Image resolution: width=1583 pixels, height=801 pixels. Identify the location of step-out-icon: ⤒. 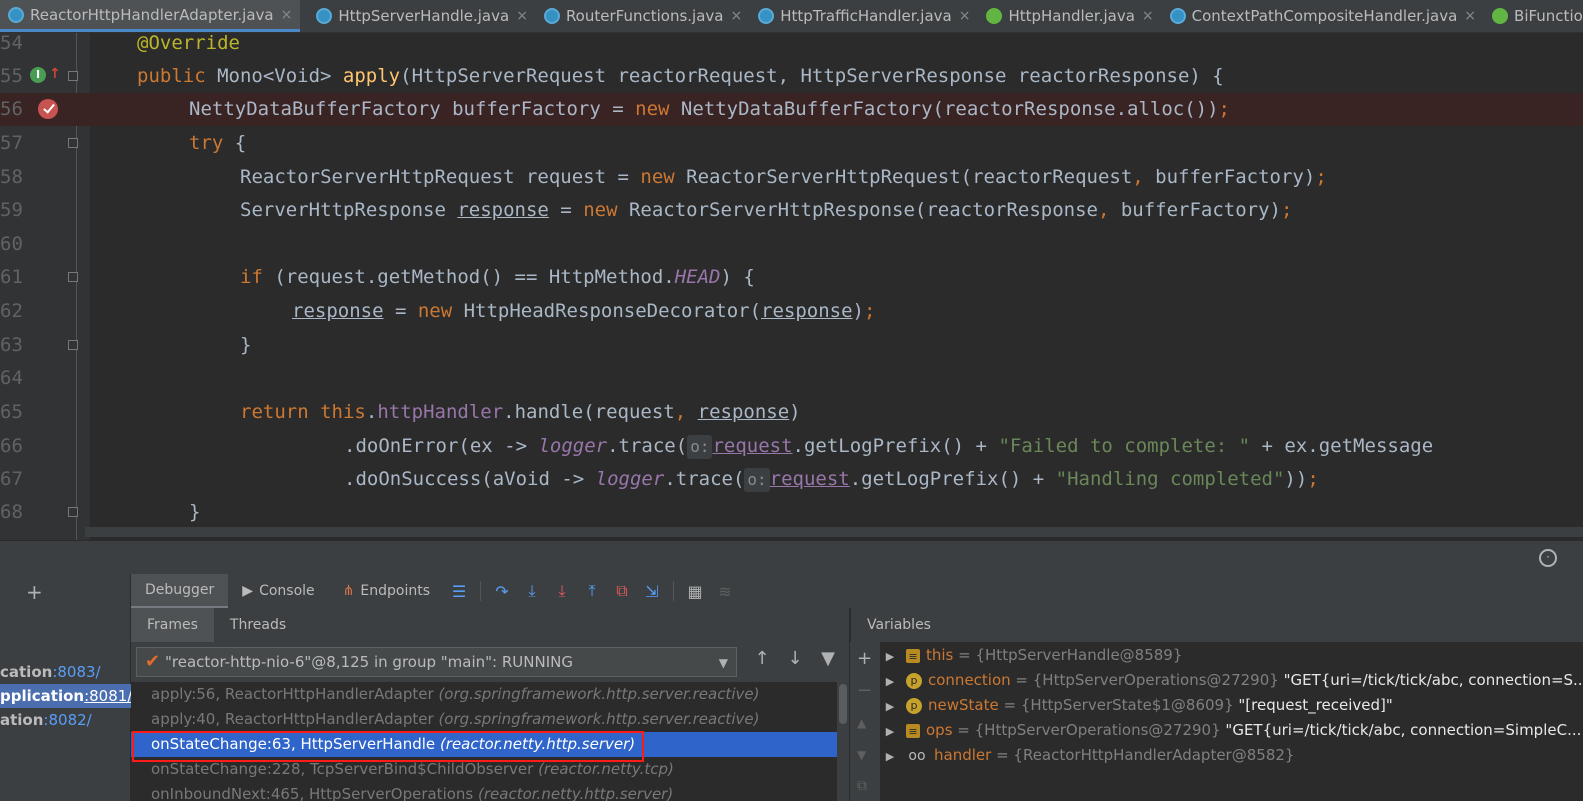
(592, 591).